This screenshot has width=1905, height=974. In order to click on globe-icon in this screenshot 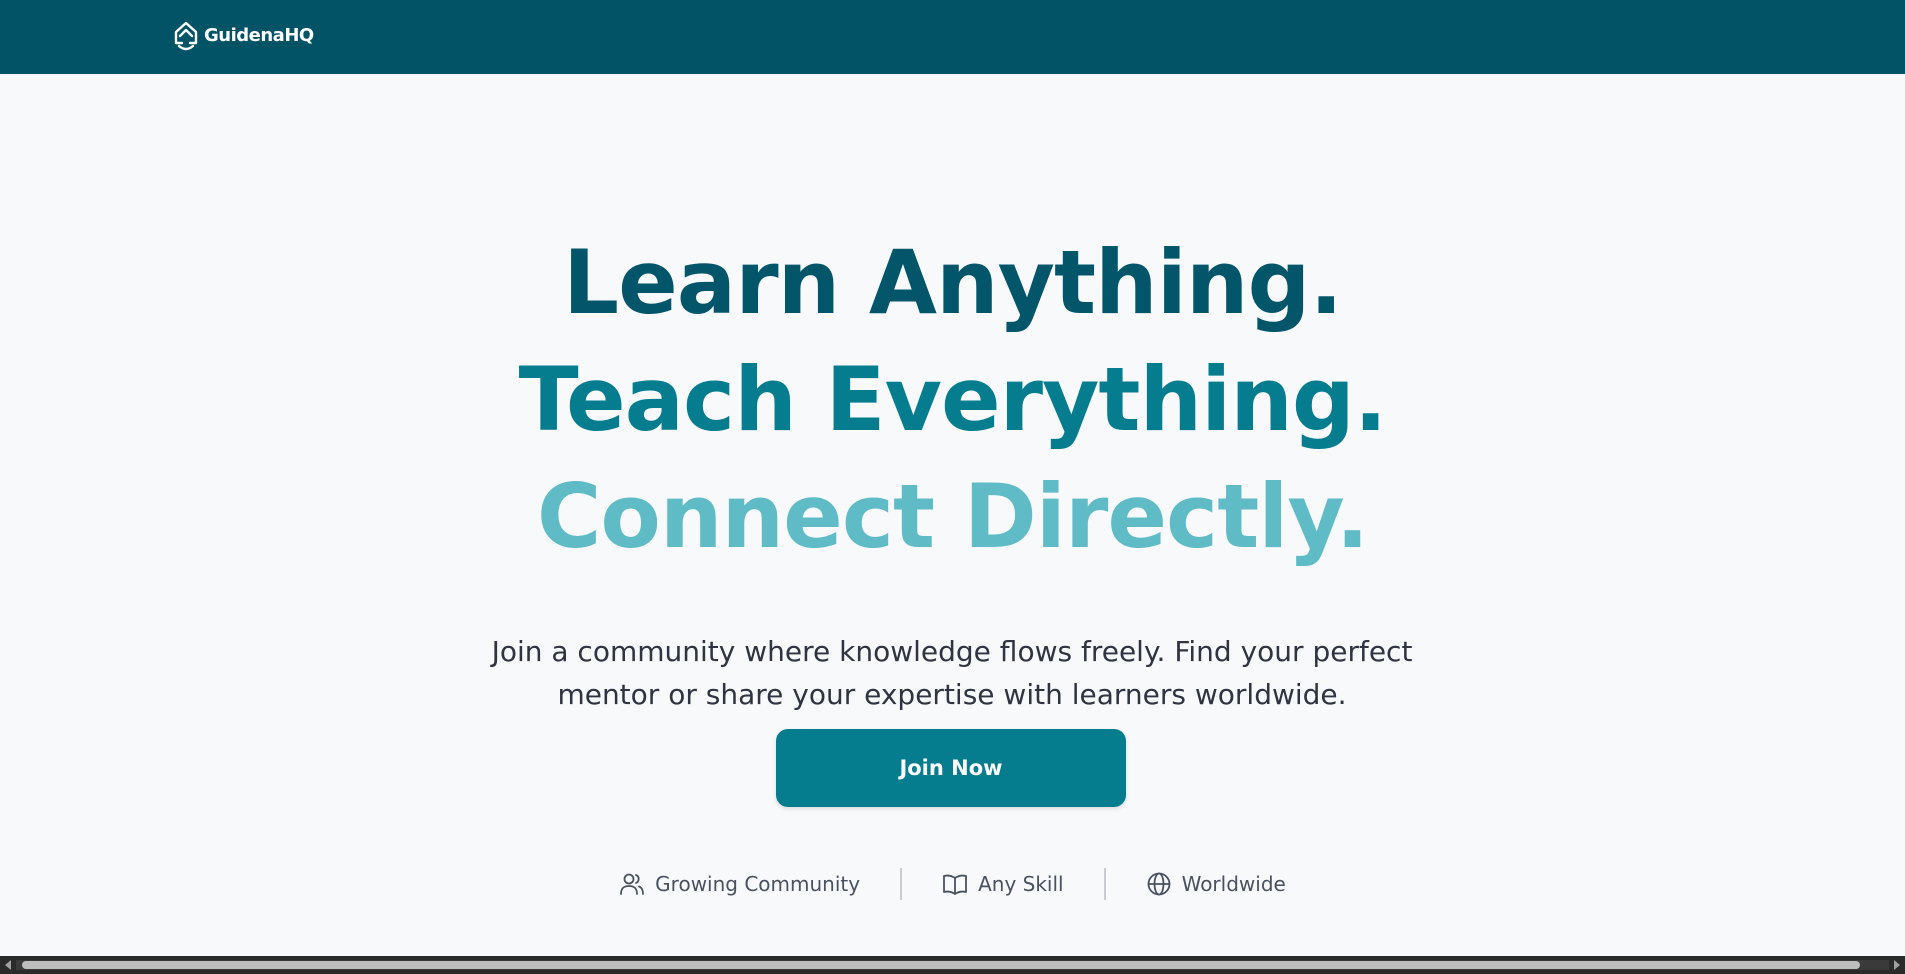, I will do `click(1158, 884)`.